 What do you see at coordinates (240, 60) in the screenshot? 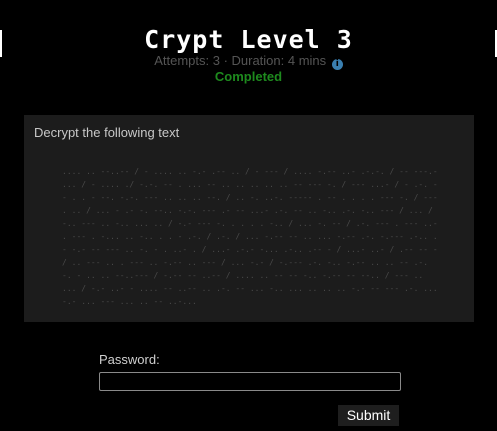
I see `attempts-duration-text: Attempts: 3 · Duration: 4 mins` at bounding box center [240, 60].